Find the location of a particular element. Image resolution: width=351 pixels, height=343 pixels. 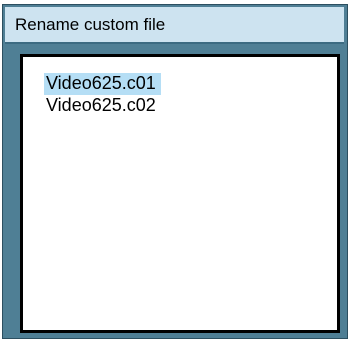

dialog-title-bar: Rename custom file is located at coordinates (174, 25).